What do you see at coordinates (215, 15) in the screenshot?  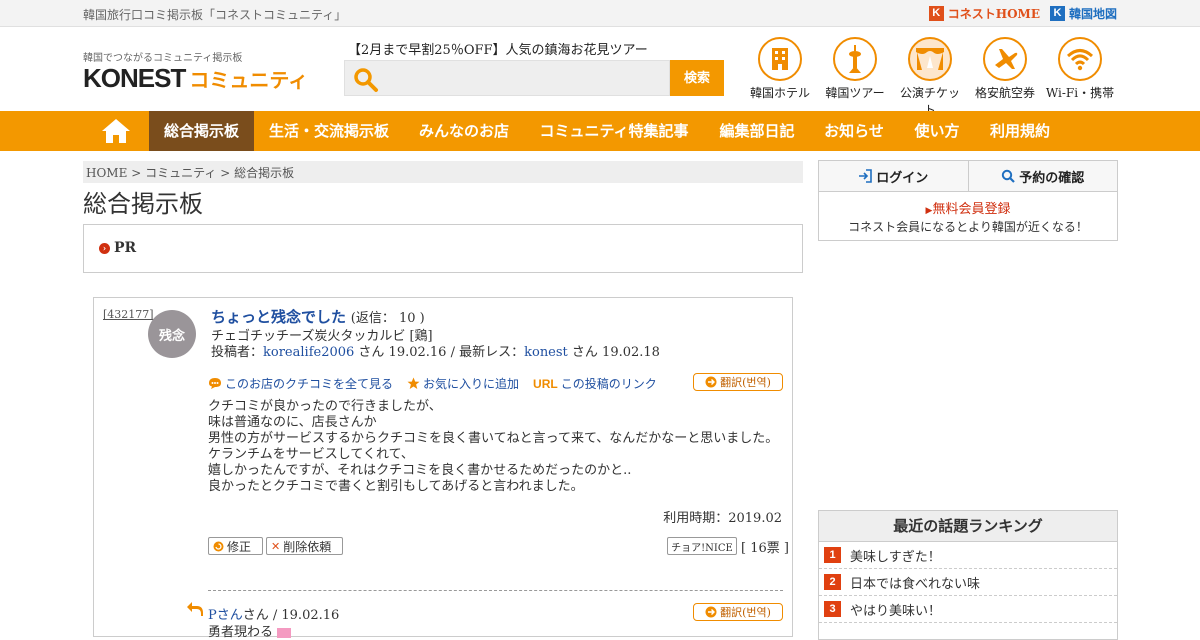 I see `site-tagline: 韓国旅行口コミ掲示板「コネストコミュニティ」` at bounding box center [215, 15].